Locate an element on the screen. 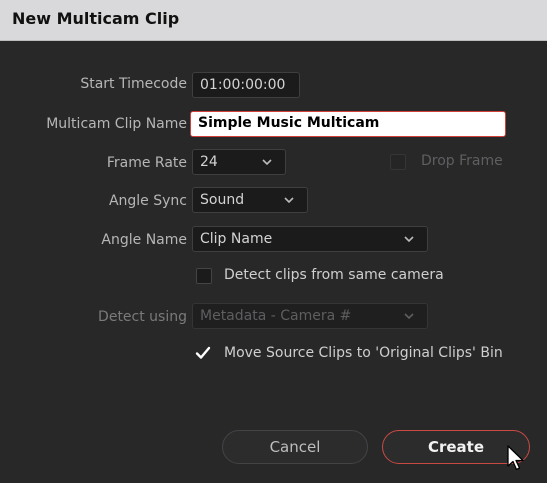 The width and height of the screenshot is (547, 483). checkmark-icon is located at coordinates (203, 352).